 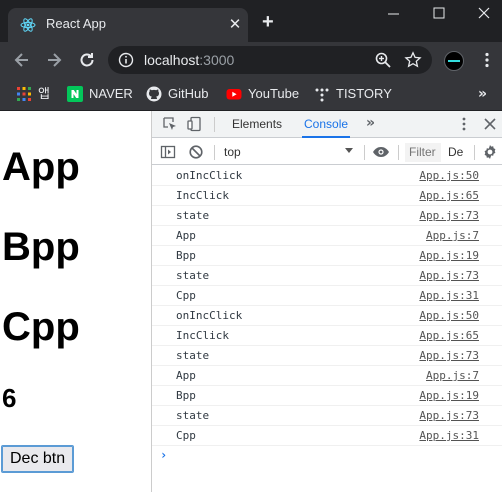 I want to click on bookmark-github: GitHub, so click(x=177, y=94).